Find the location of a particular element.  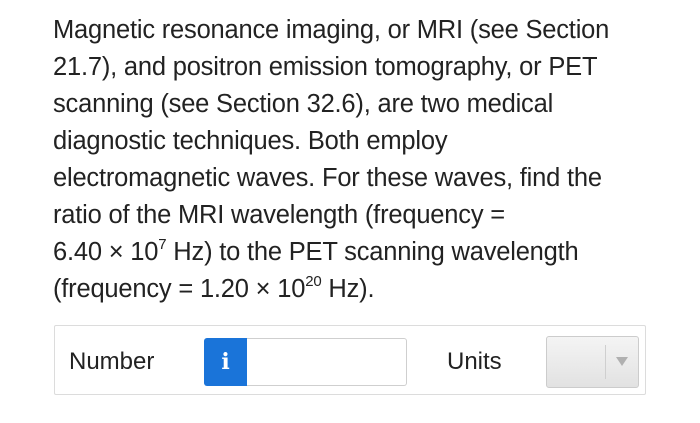

number-input is located at coordinates (327, 362).